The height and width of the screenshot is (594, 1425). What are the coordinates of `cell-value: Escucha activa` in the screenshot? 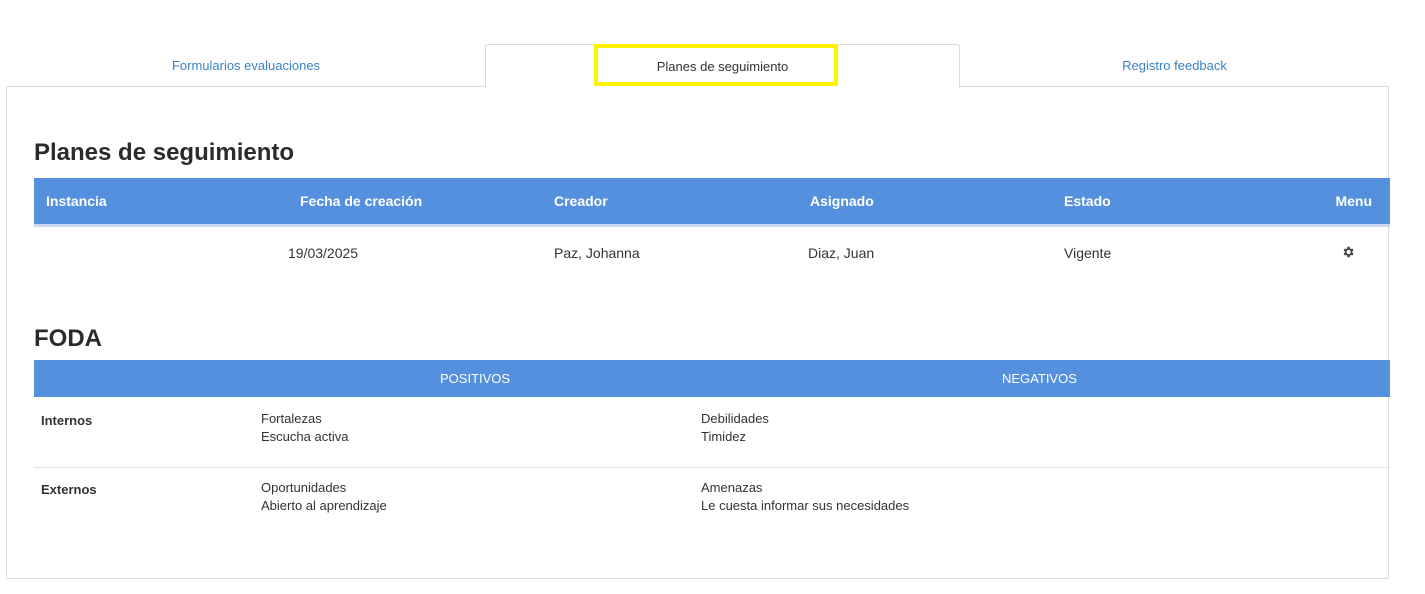 It's located at (305, 436).